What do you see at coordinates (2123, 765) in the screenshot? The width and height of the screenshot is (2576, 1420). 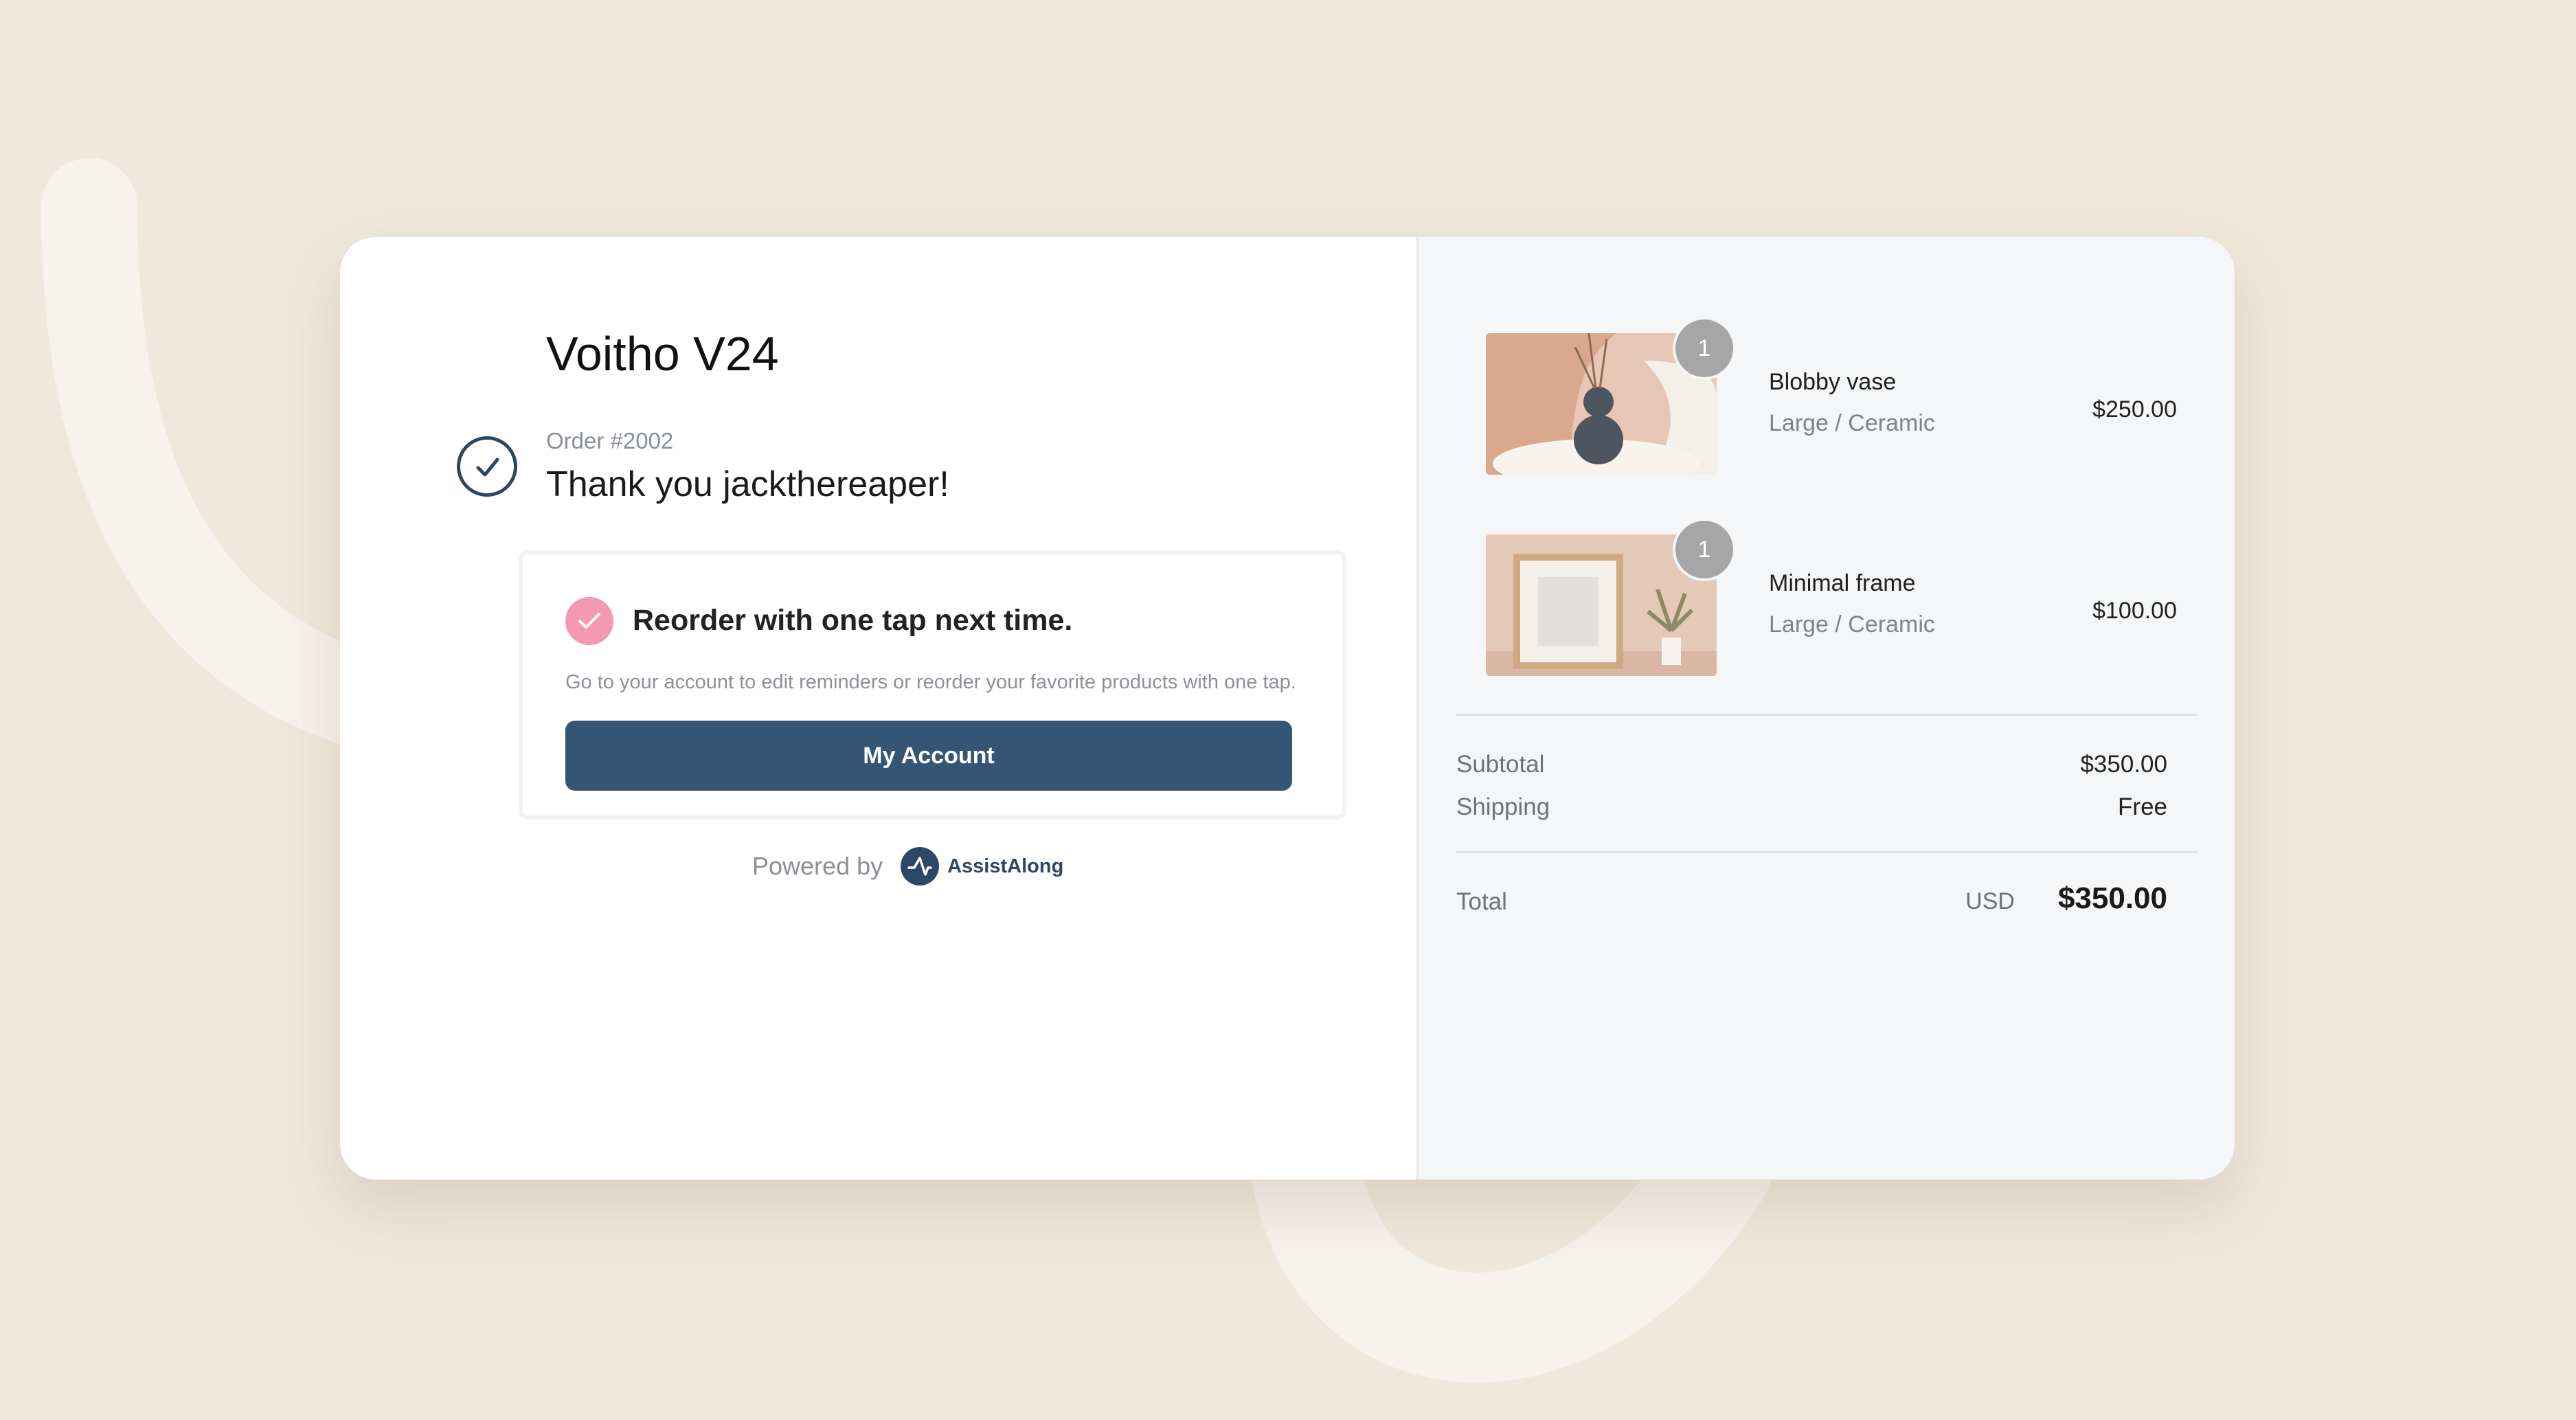 I see `subtotal-value: $350.00` at bounding box center [2123, 765].